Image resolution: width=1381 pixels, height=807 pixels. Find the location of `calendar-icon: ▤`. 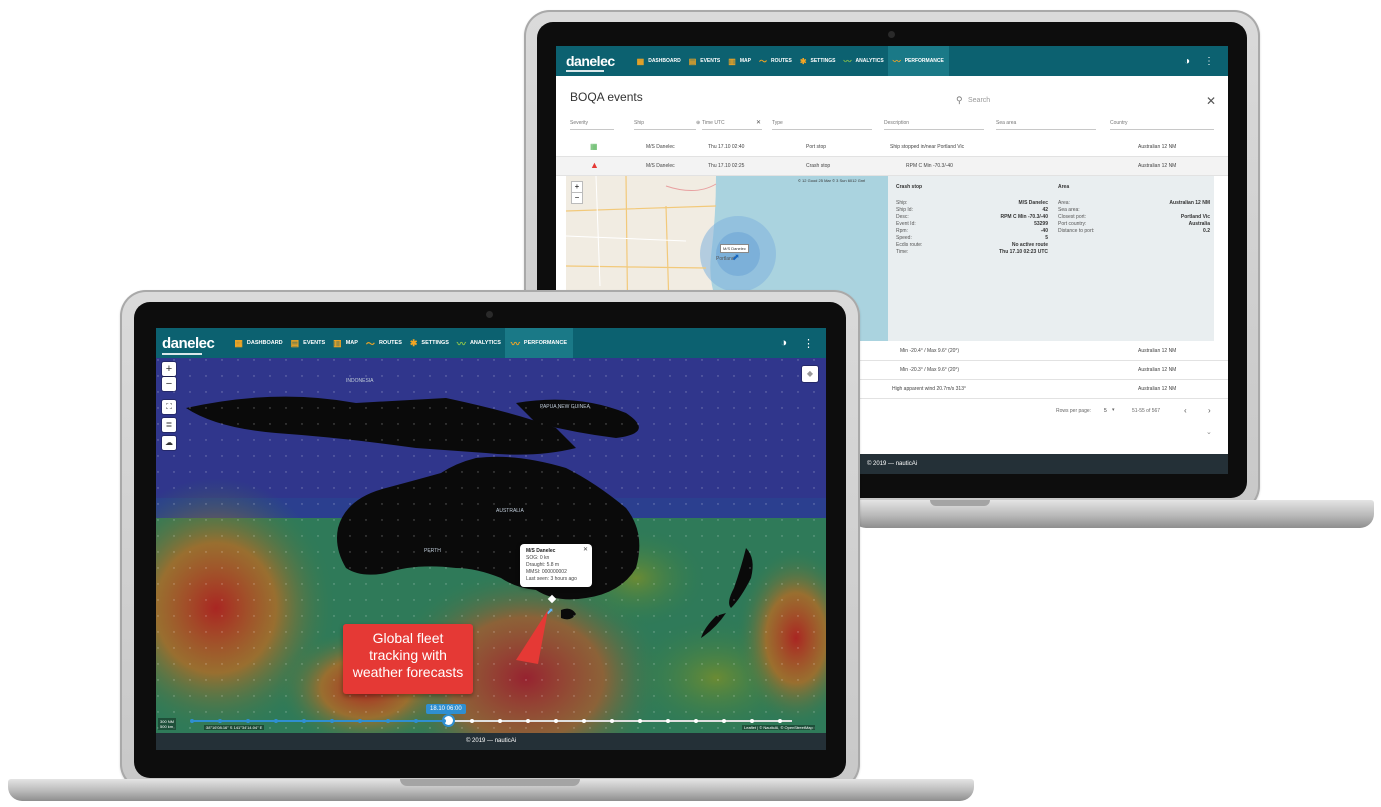

calendar-icon: ▤ is located at coordinates (692, 61).